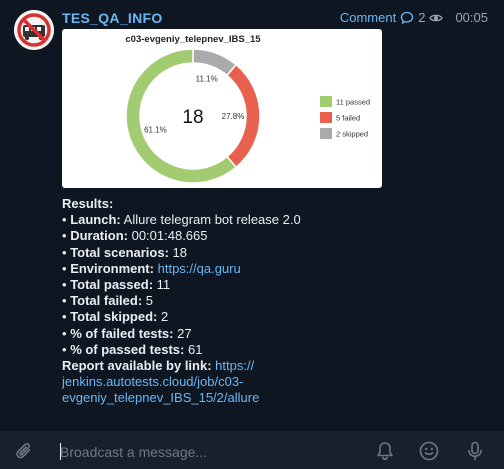 This screenshot has height=469, width=504. Describe the element at coordinates (180, 252) in the screenshot. I see `results-item-value: 18` at that location.